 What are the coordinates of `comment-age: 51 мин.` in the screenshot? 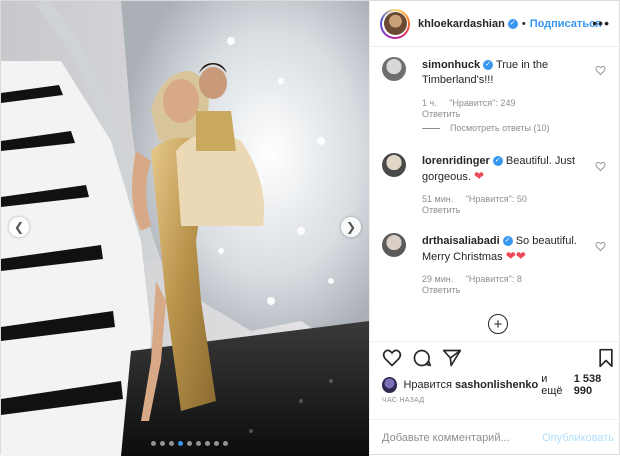 It's located at (438, 199).